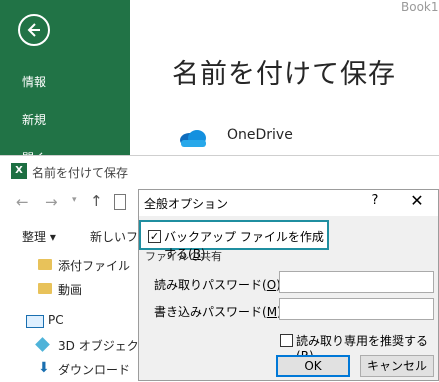 This screenshot has width=439, height=382. Describe the element at coordinates (94, 369) in the screenshot. I see `tree-item-downloads: ダウンロード` at that location.